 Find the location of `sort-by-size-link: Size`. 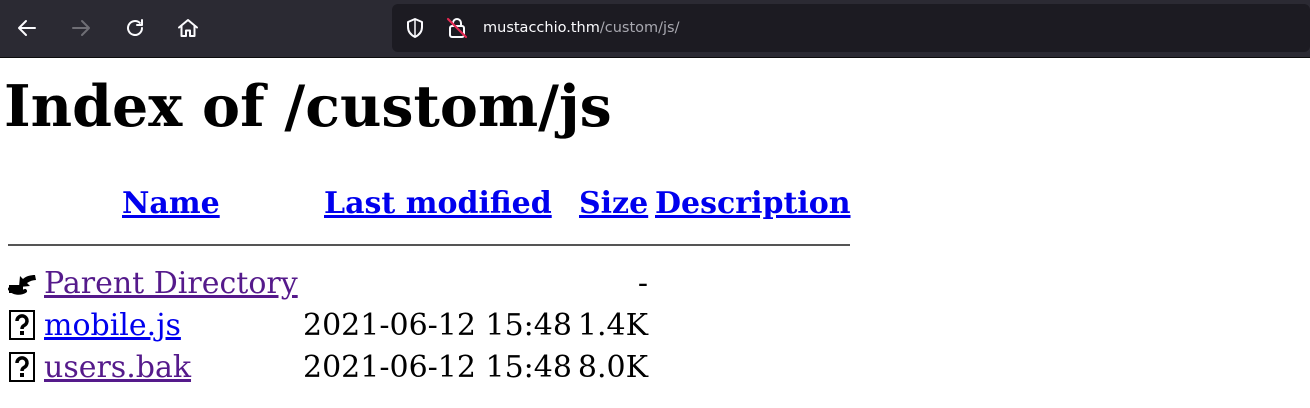

sort-by-size-link: Size is located at coordinates (613, 203).